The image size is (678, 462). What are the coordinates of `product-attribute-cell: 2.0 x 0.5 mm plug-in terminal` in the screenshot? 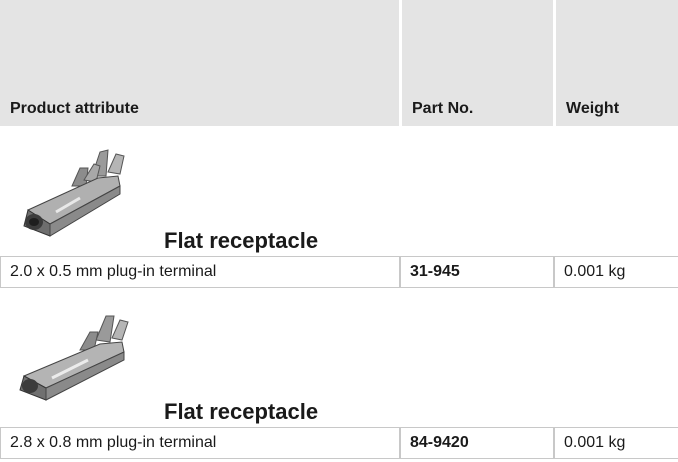 It's located at (200, 272).